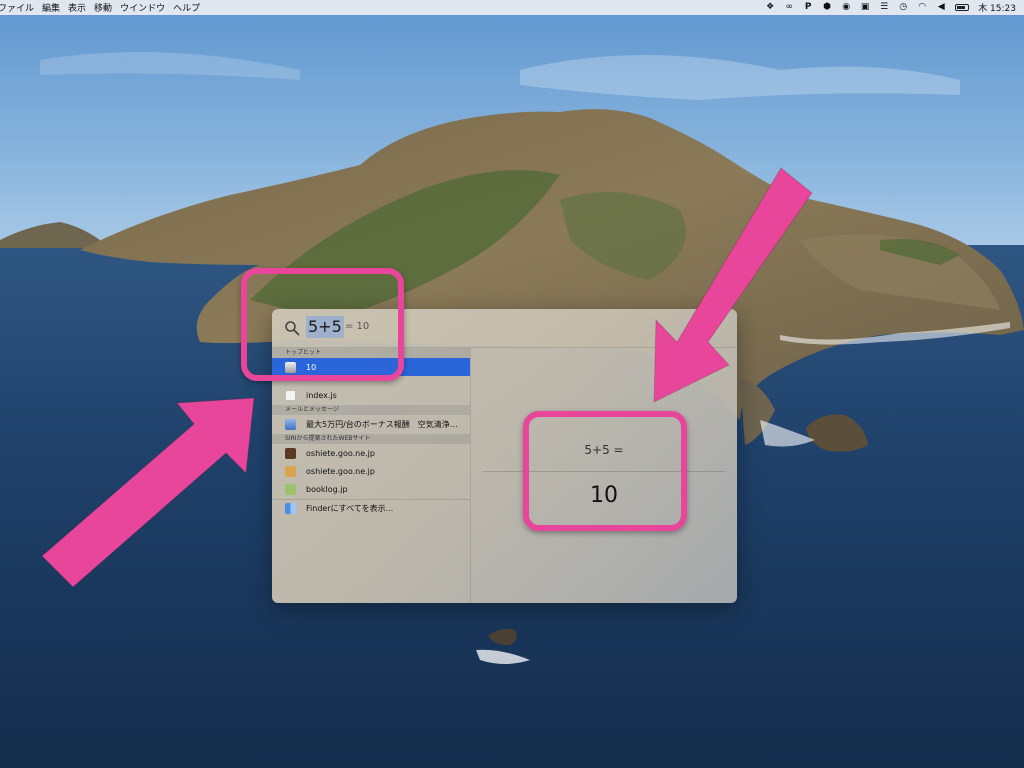  I want to click on time-machine-icon: ◷, so click(903, 7).